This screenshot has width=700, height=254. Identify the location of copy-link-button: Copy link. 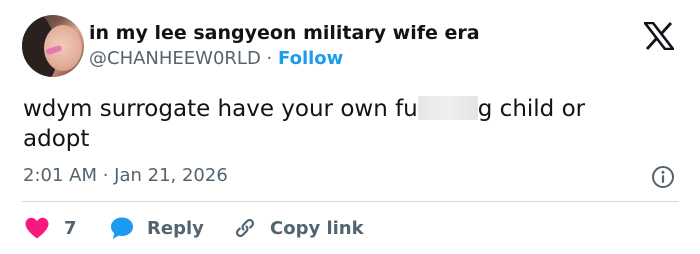
(298, 228).